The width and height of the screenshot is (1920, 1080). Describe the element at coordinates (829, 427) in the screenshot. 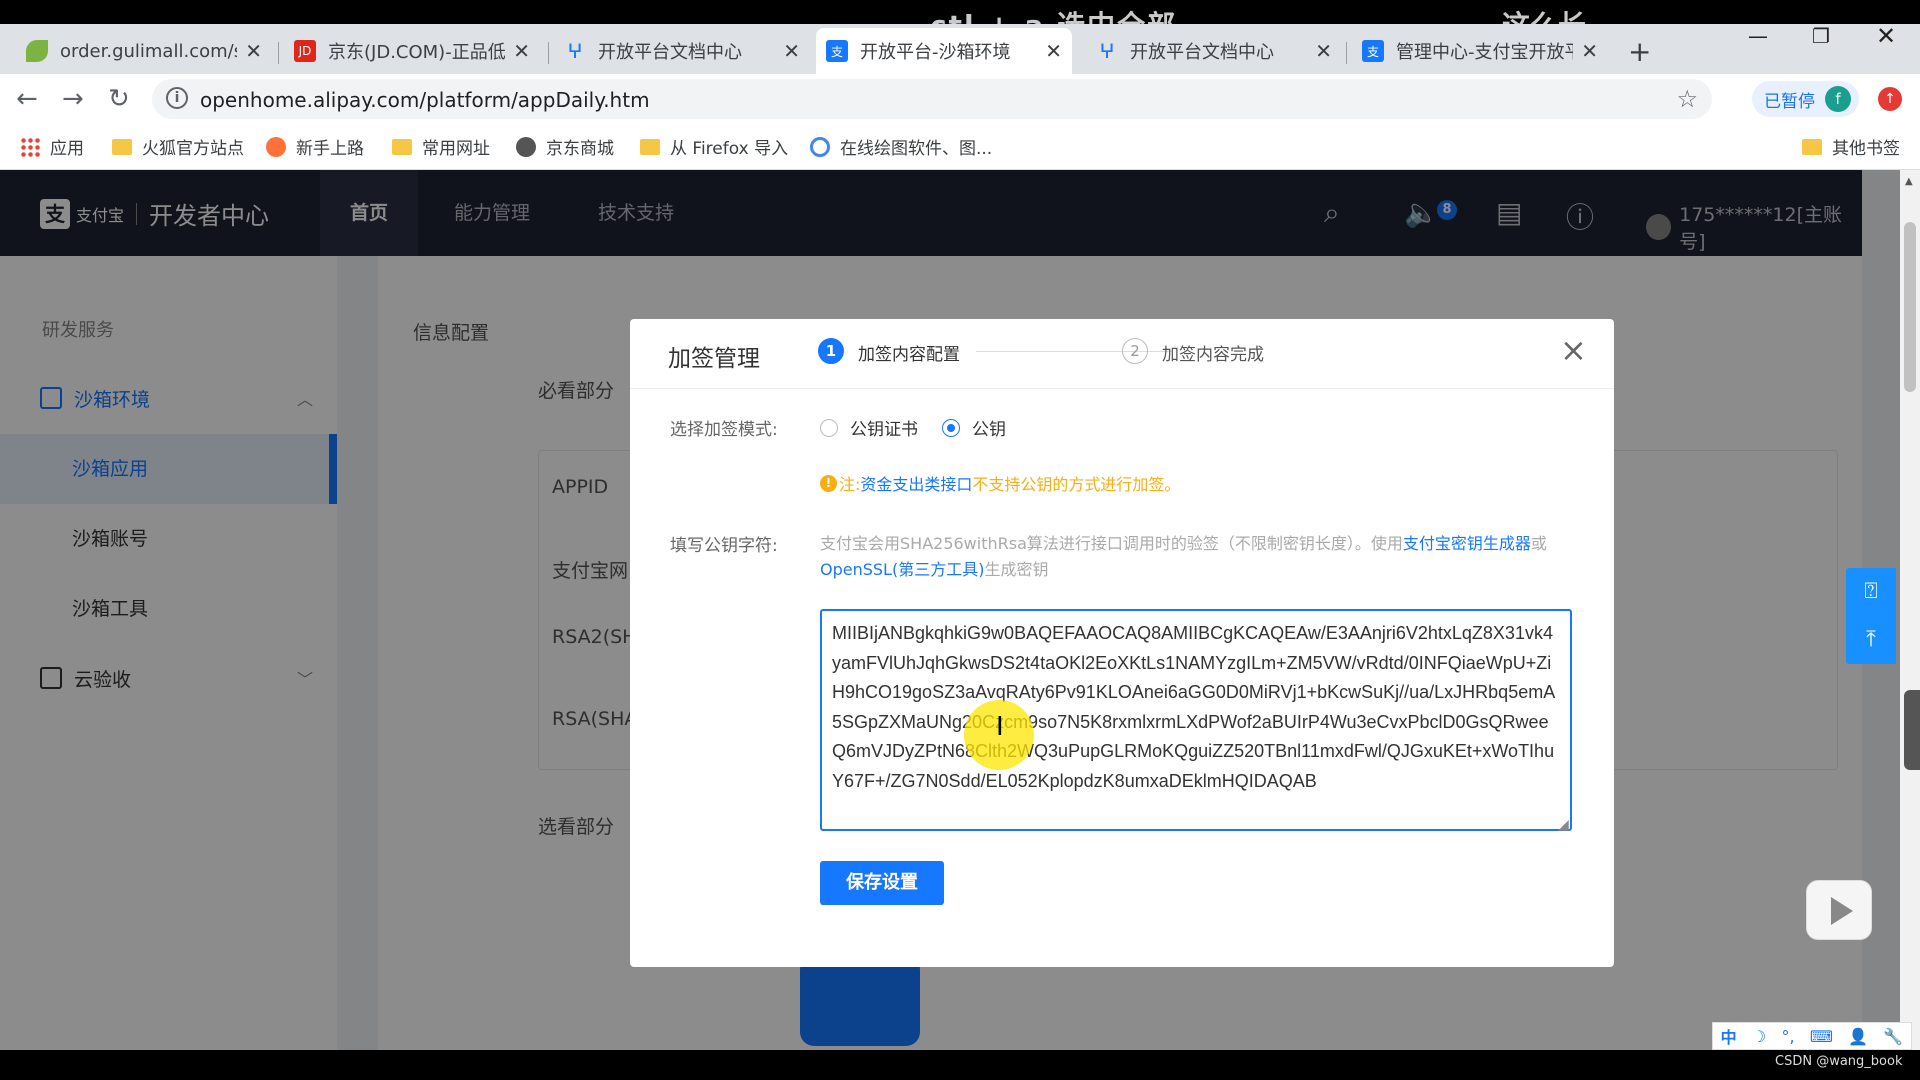

I see `radio-circle` at that location.